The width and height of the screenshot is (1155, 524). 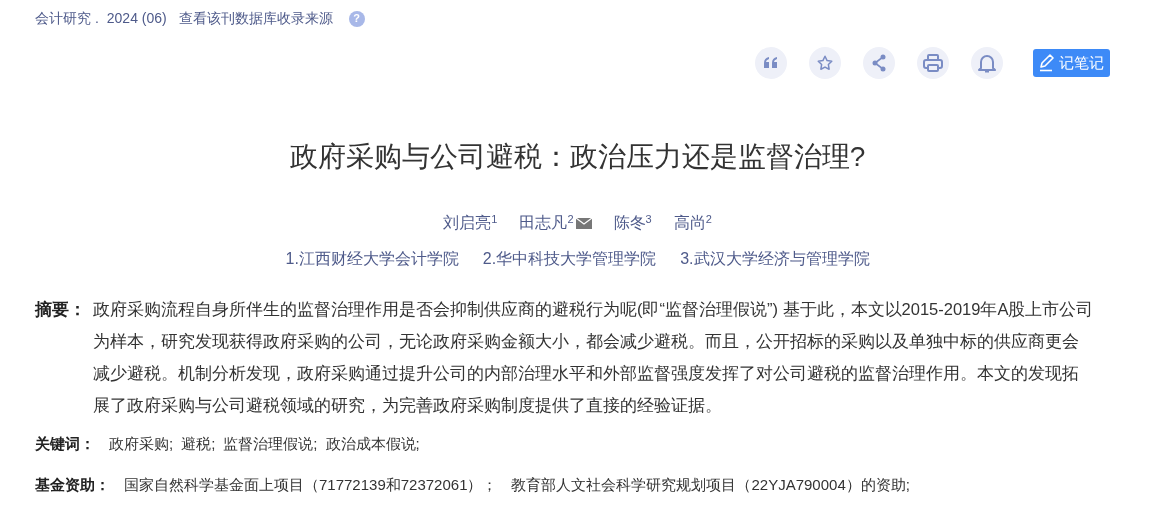 What do you see at coordinates (577, 157) in the screenshot?
I see `article-title: 政府采购与公司避税：政治压力还是监督治理?` at bounding box center [577, 157].